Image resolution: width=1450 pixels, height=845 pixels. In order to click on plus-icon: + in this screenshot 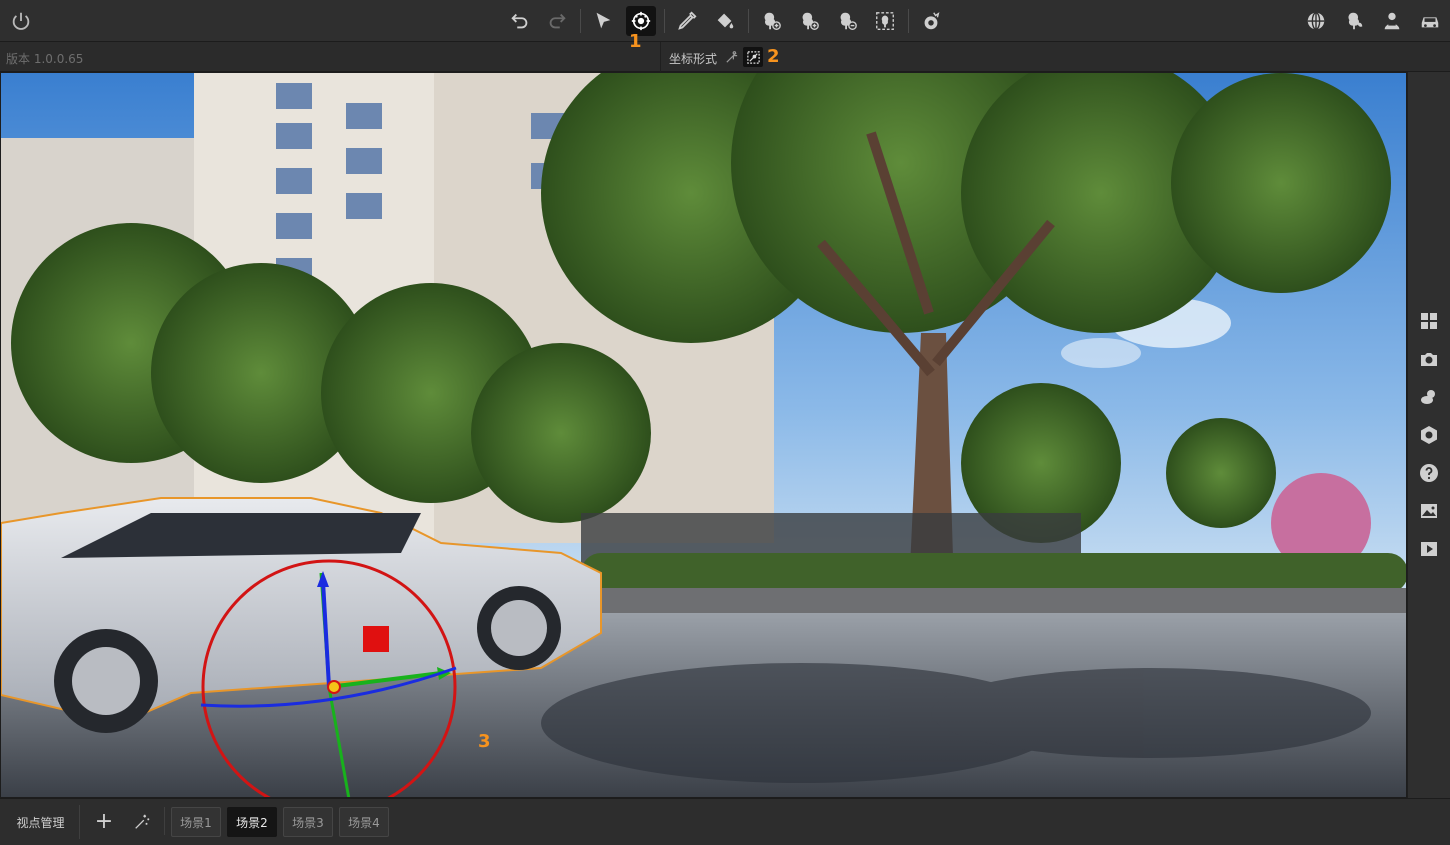, I will do `click(104, 821)`.